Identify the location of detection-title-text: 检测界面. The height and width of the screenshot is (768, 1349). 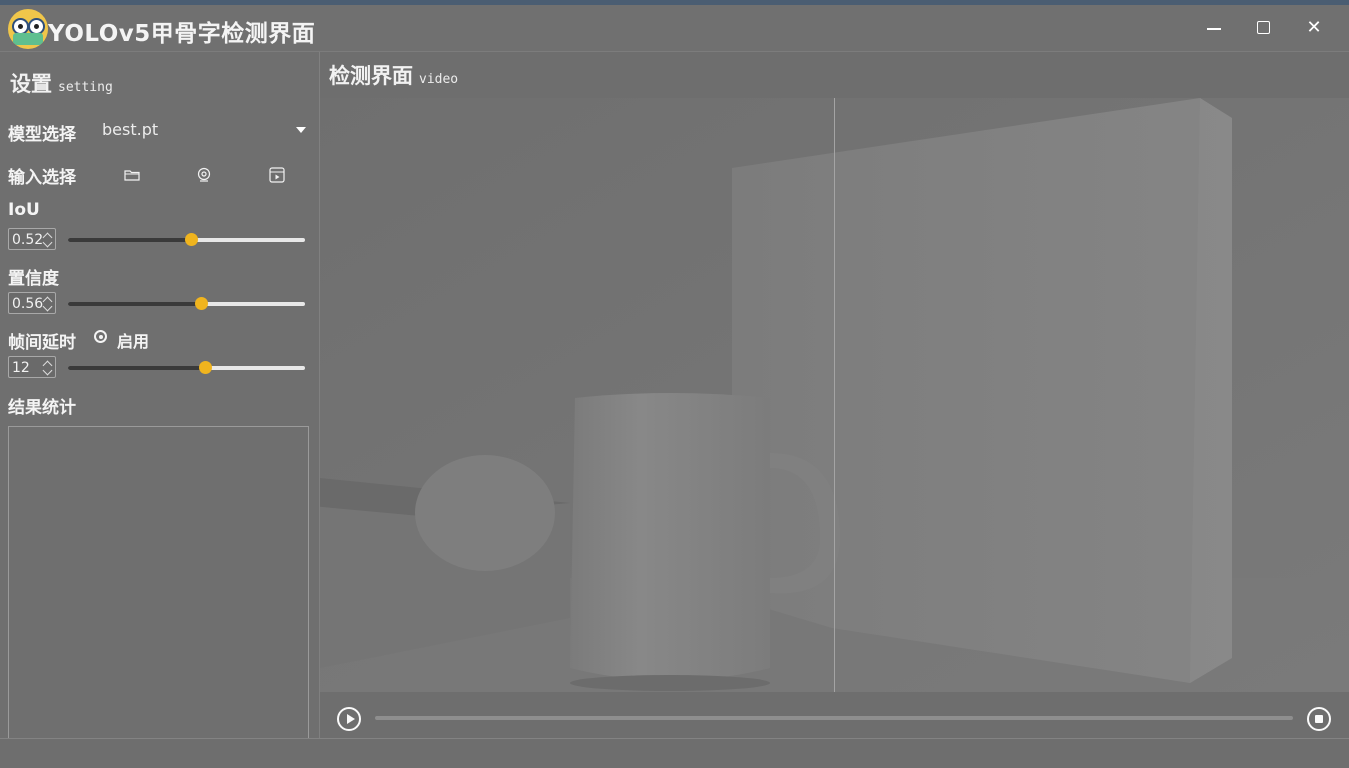
(371, 76).